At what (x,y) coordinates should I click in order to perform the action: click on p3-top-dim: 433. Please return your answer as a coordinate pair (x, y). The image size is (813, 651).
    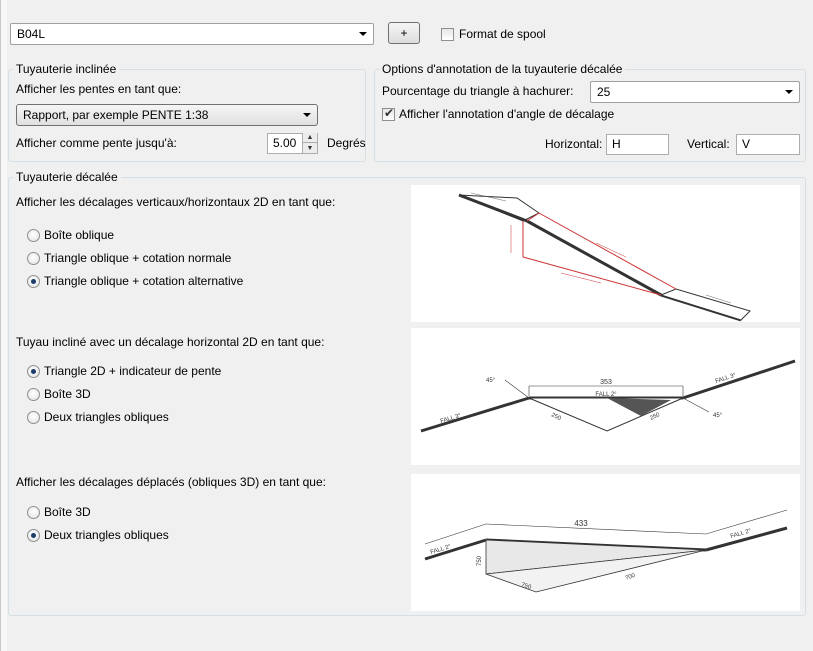
    Looking at the image, I should click on (581, 523).